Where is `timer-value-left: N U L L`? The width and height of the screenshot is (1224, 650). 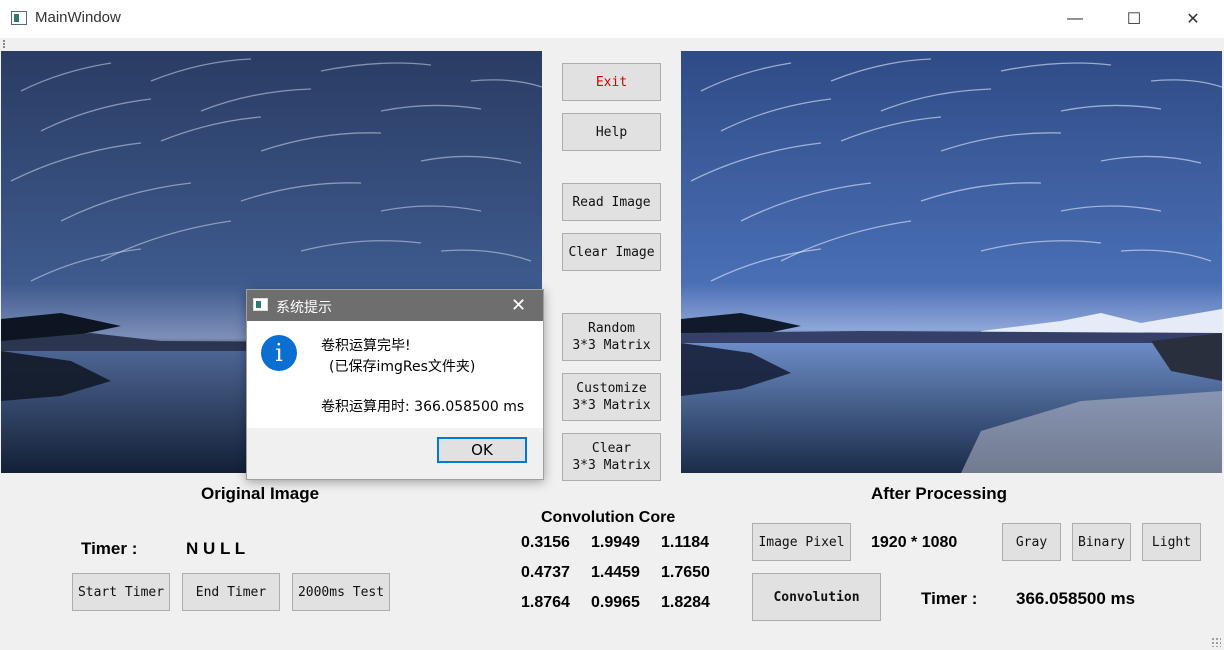
timer-value-left: N U L L is located at coordinates (216, 548).